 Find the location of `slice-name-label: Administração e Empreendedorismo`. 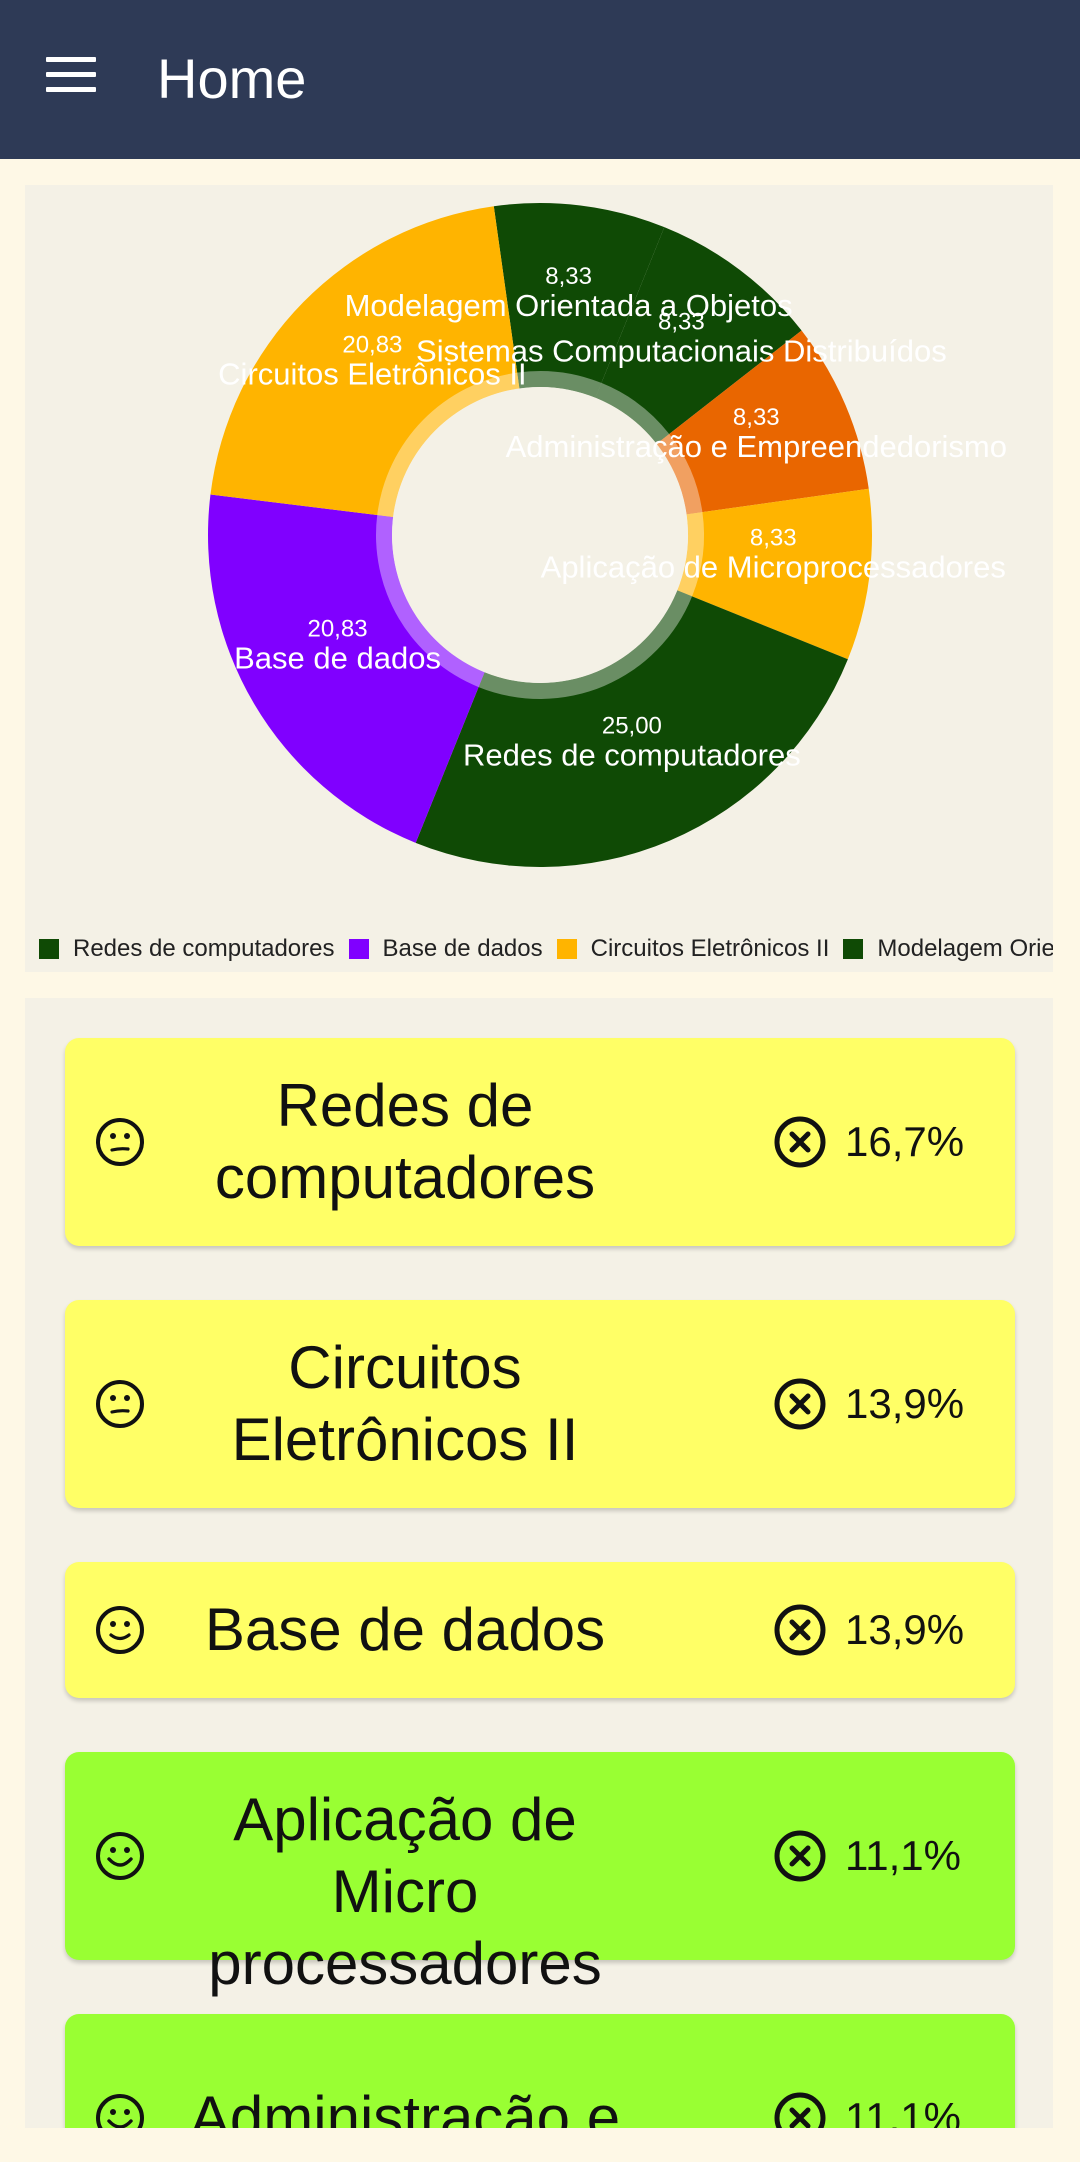

slice-name-label: Administração e Empreendedorismo is located at coordinates (756, 446).